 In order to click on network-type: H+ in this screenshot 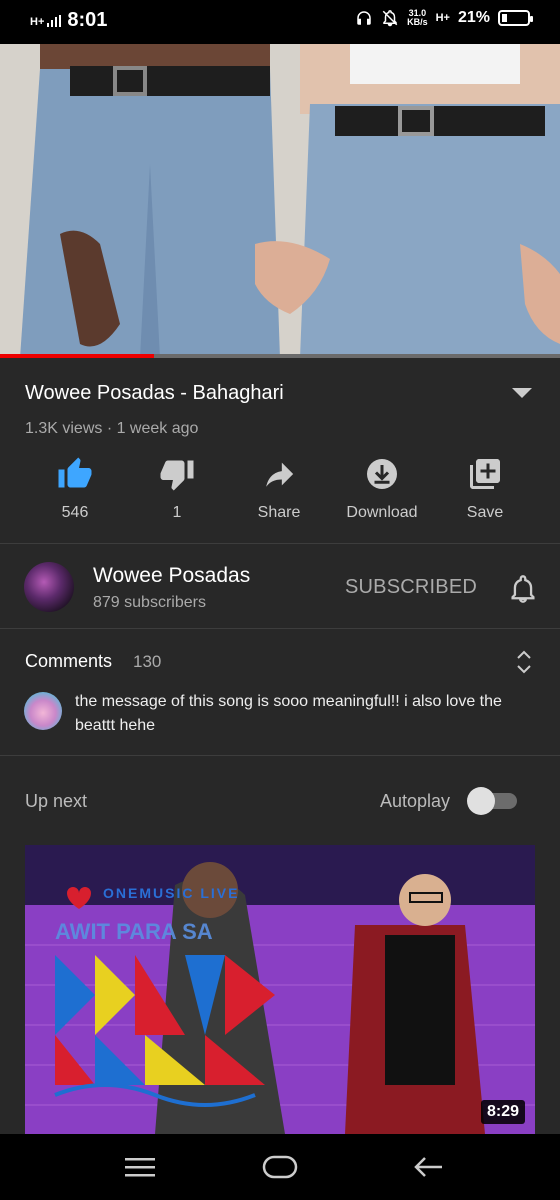, I will do `click(37, 21)`.